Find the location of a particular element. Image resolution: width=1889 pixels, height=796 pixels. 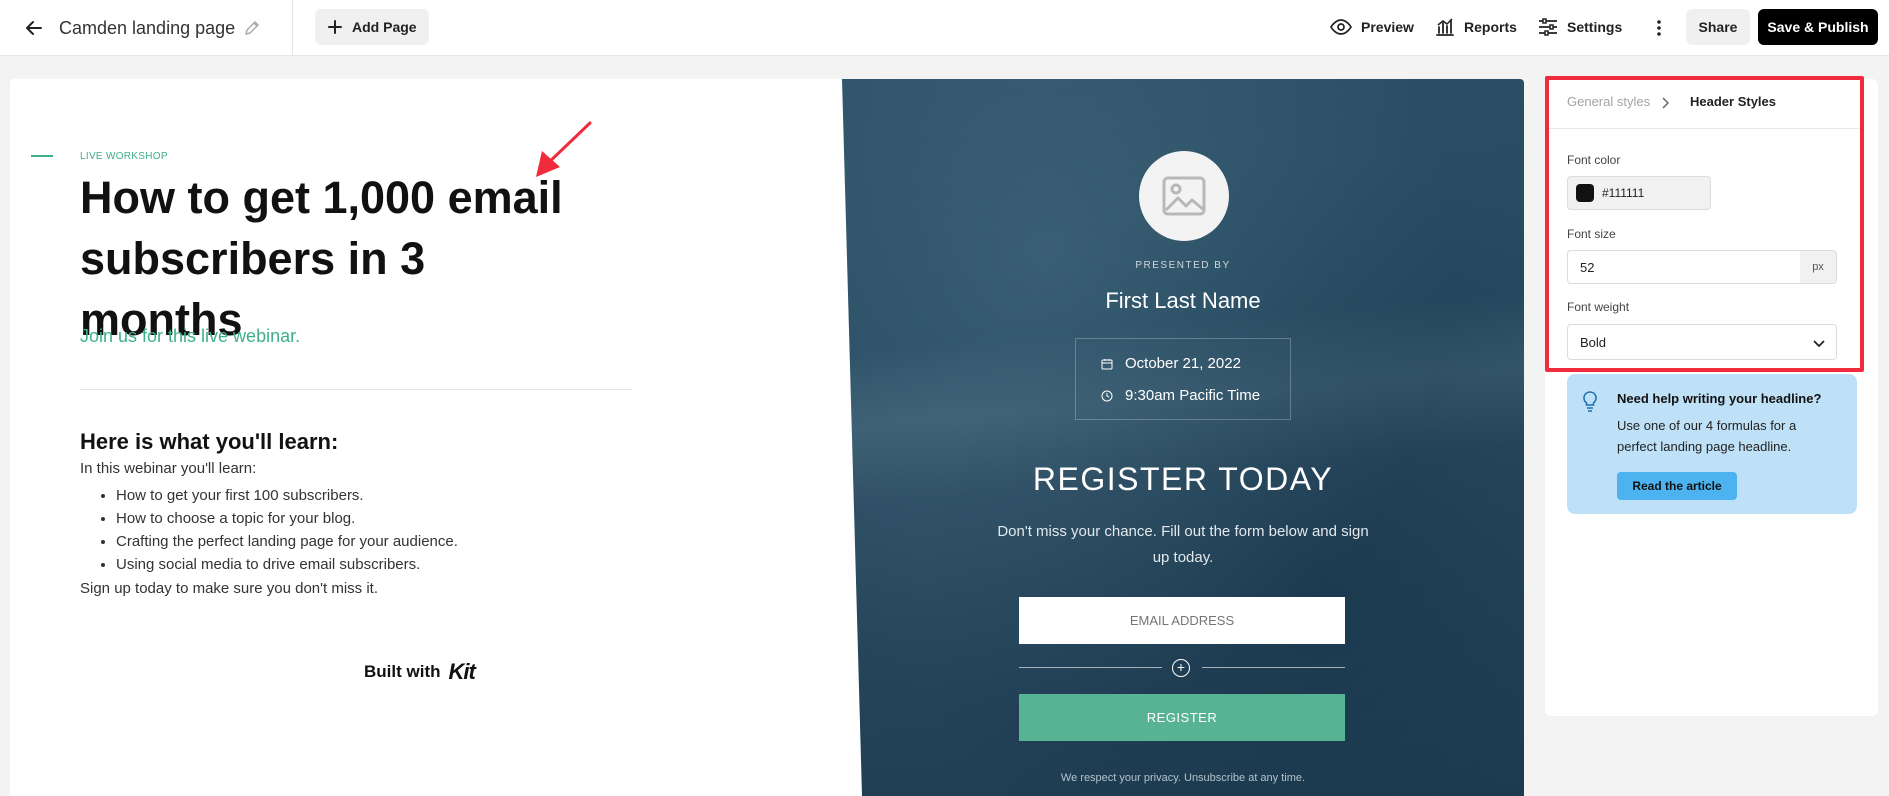

built-with-badge: Built with Kit is located at coordinates (420, 672).